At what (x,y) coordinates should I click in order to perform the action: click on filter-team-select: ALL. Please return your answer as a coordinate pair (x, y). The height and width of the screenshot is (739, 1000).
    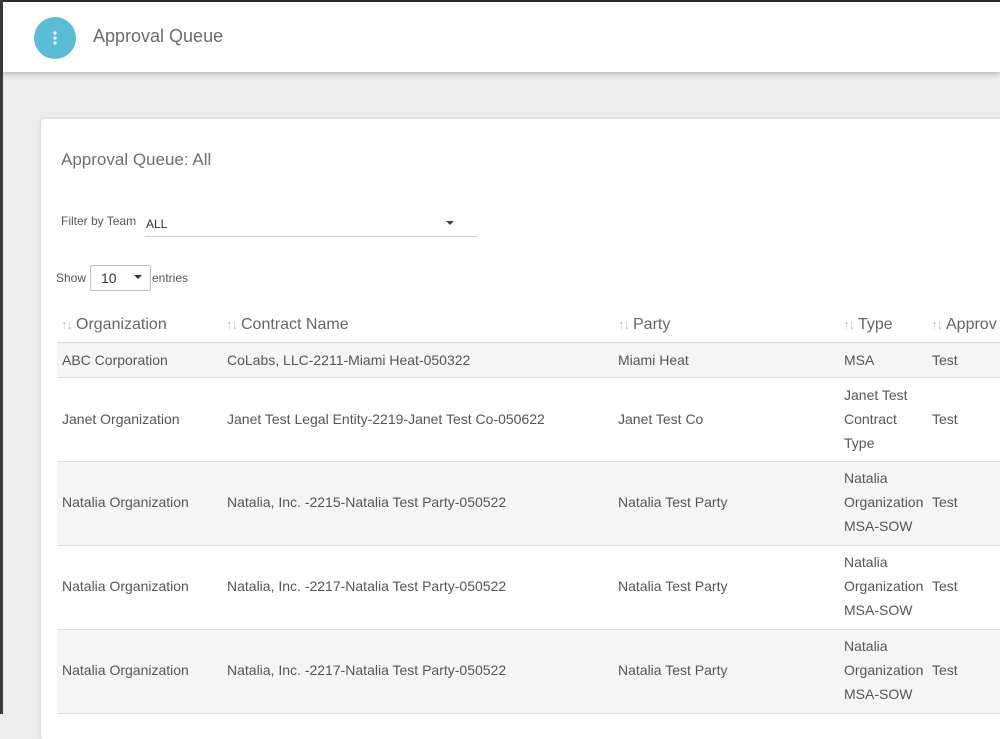
    Looking at the image, I should click on (311, 224).